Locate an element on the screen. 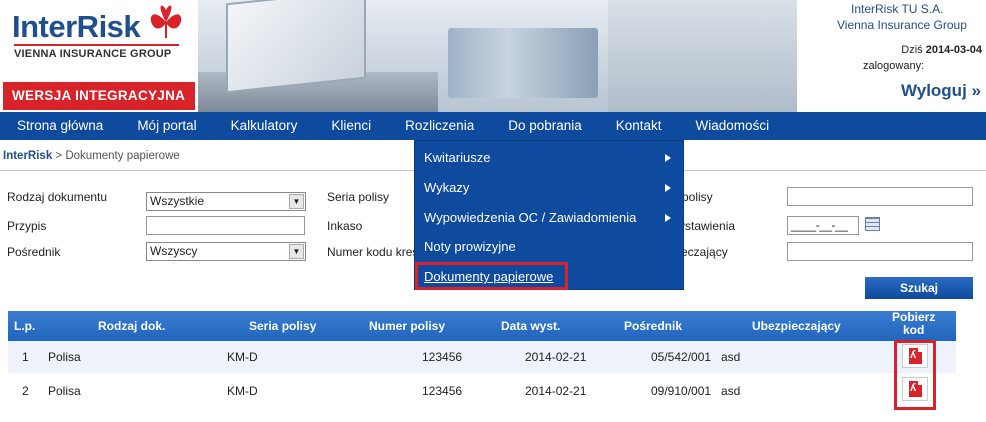 Image resolution: width=986 pixels, height=422 pixels. przypis-input is located at coordinates (225, 225).